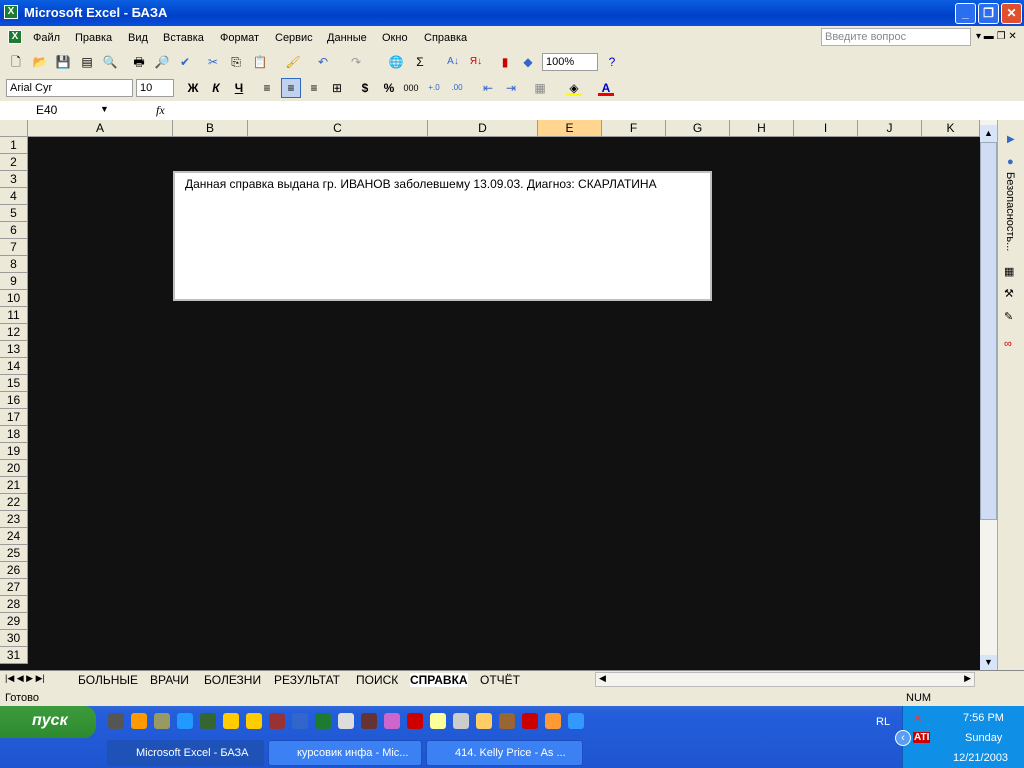  Describe the element at coordinates (185, 753) in the screenshot. I see `taskbar-button-excel: Microsoft Excel - БАЗА` at that location.